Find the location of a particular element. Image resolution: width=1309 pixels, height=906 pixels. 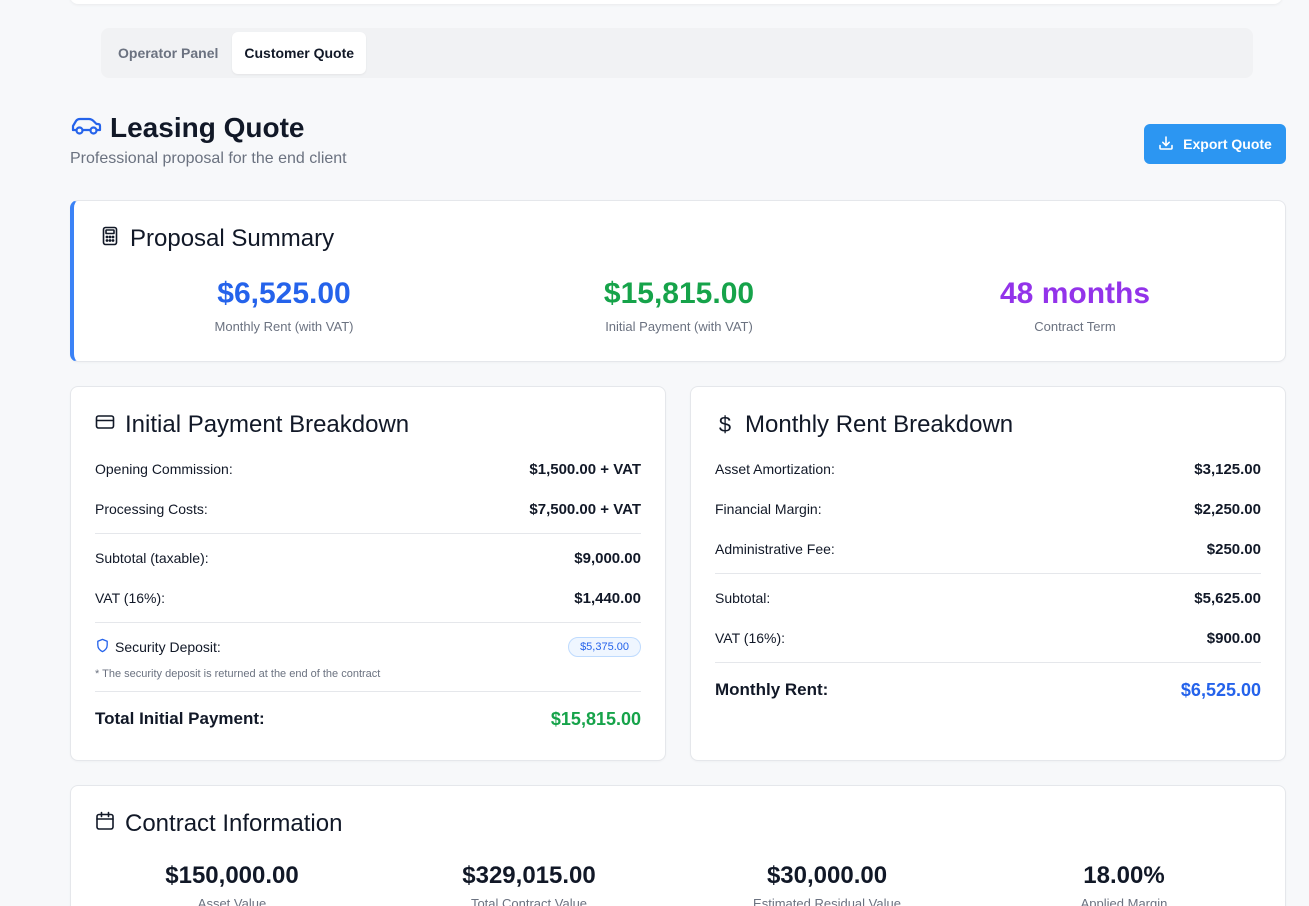

security-deposit-row: Security Deposit: $5,375.00 is located at coordinates (368, 647).